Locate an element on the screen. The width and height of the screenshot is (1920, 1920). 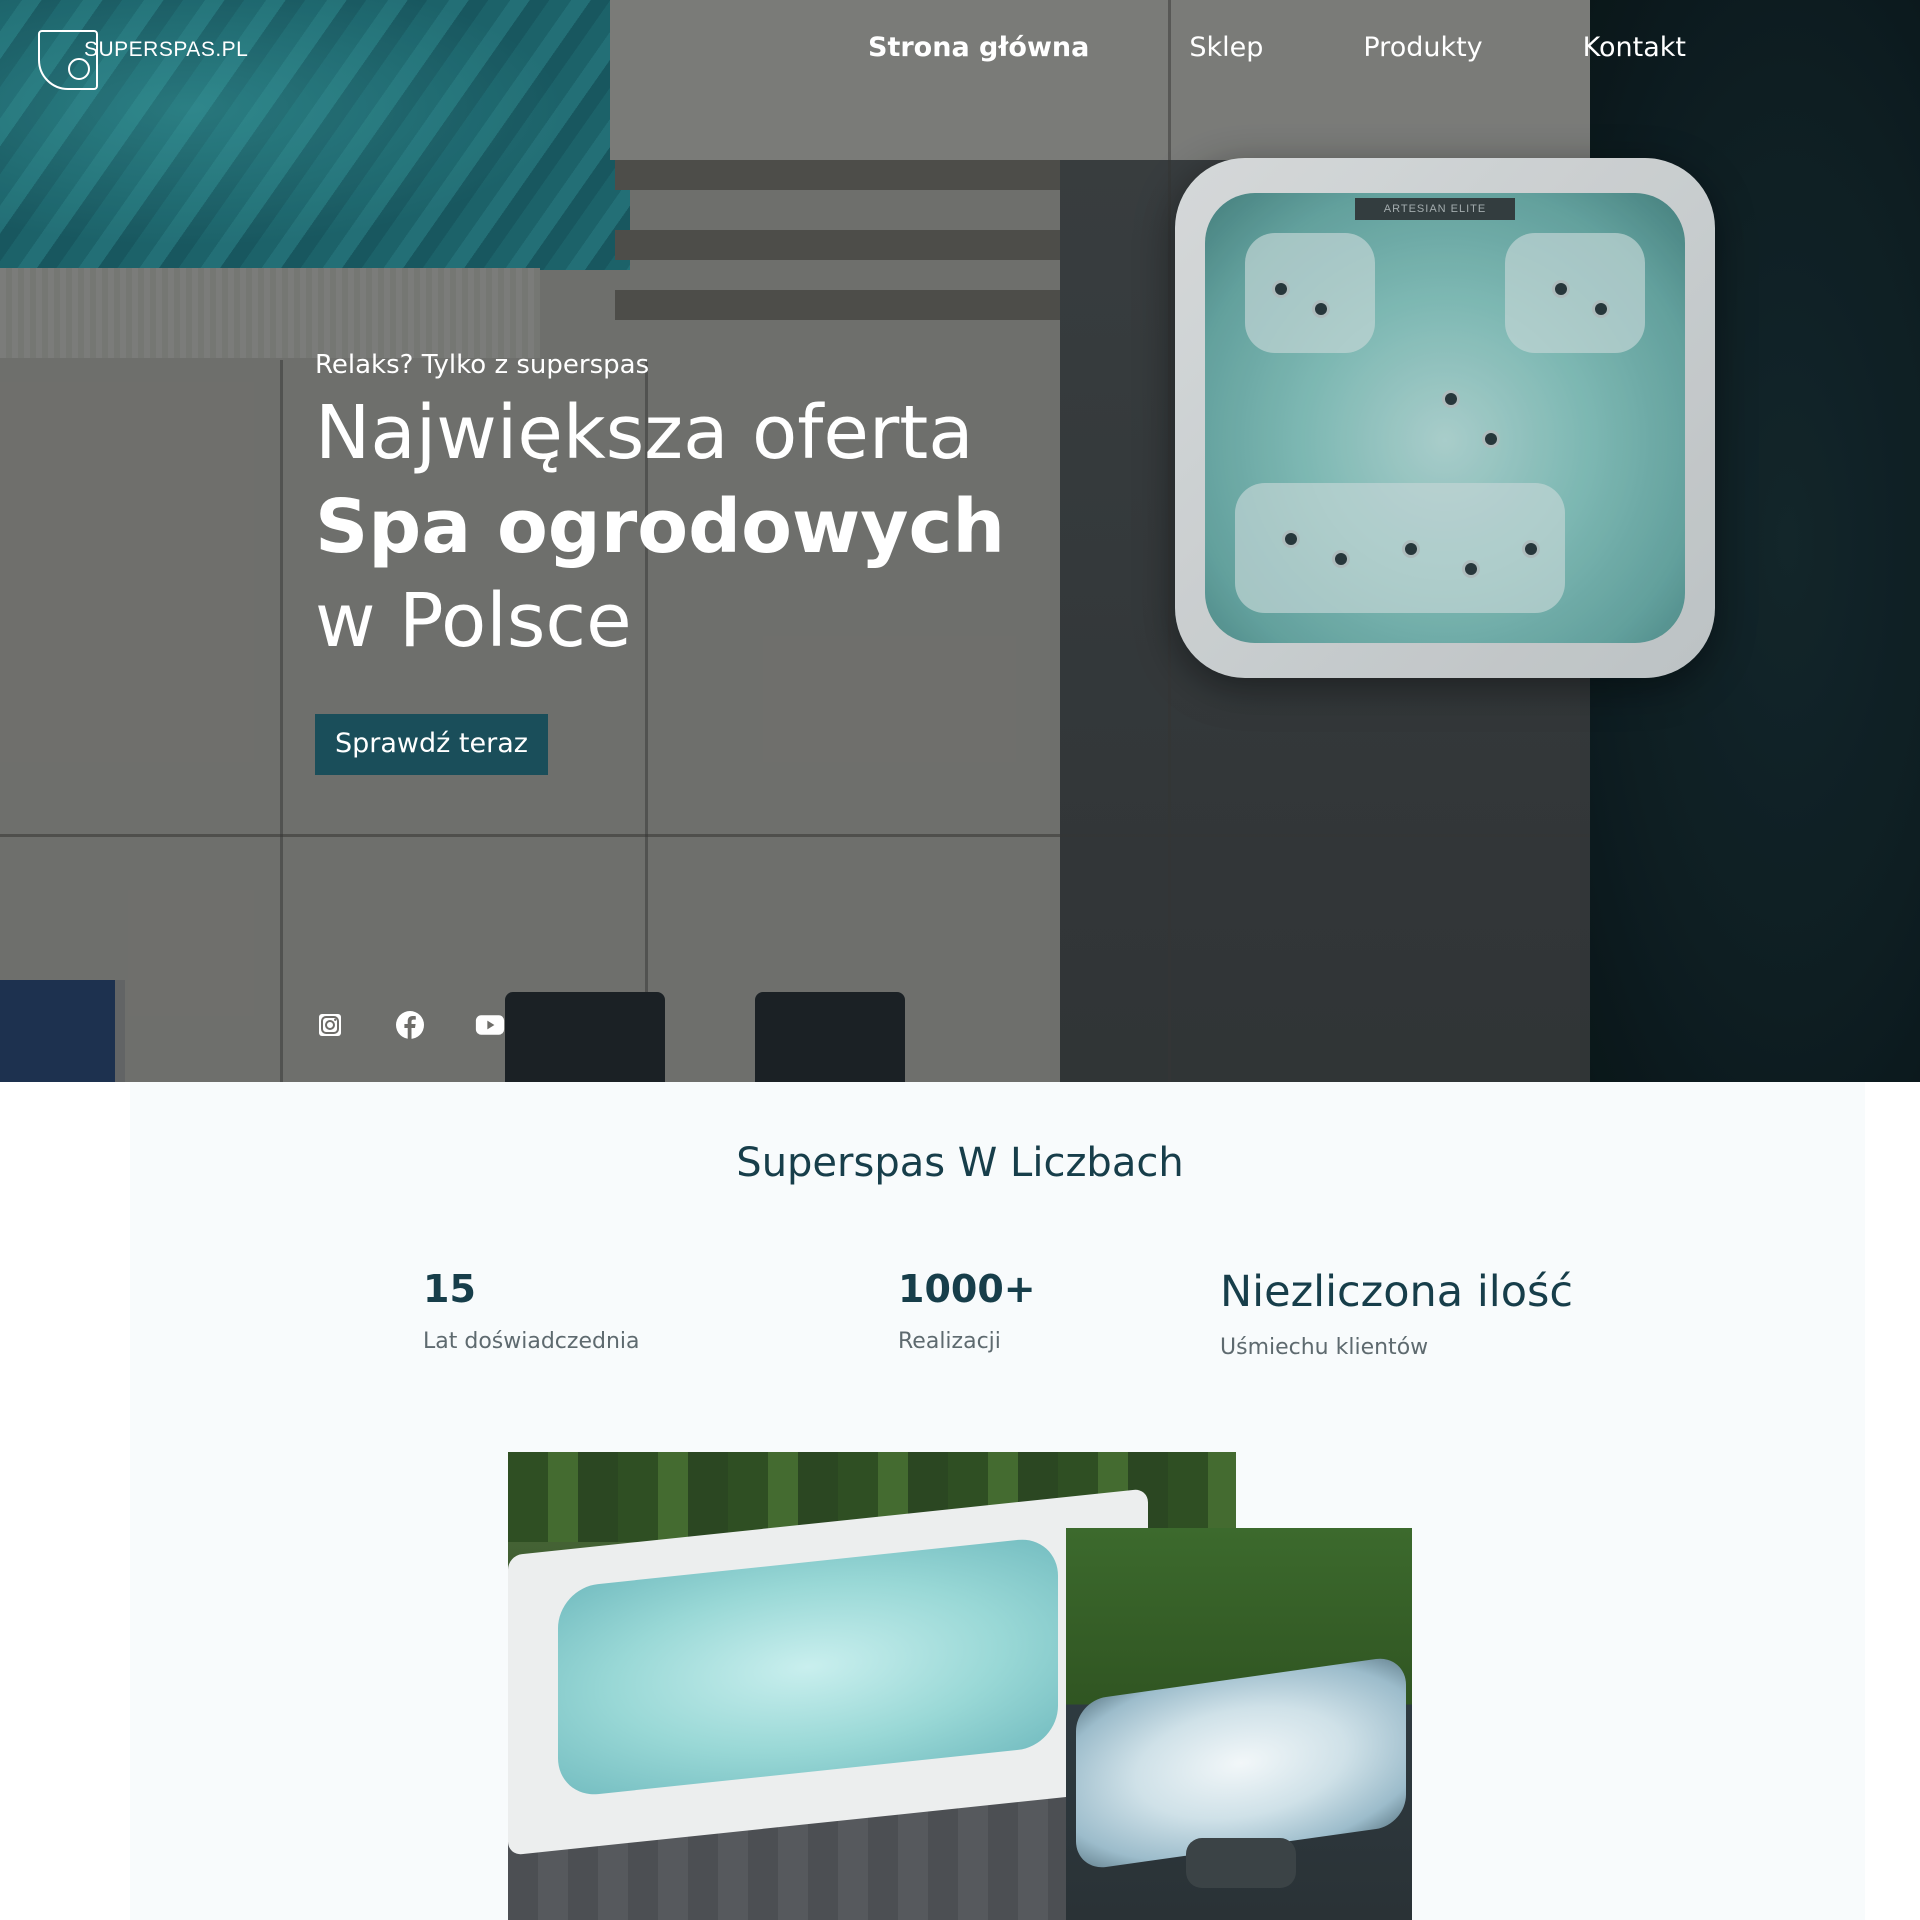
nav-item-shop: Sklep is located at coordinates (1226, 47).